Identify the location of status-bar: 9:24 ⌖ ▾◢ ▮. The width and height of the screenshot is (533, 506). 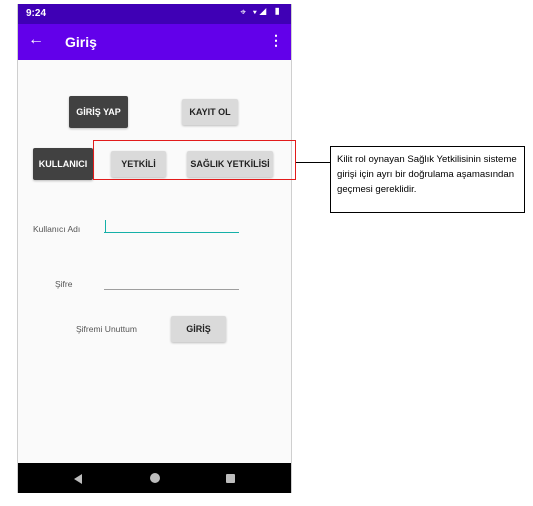
(154, 14).